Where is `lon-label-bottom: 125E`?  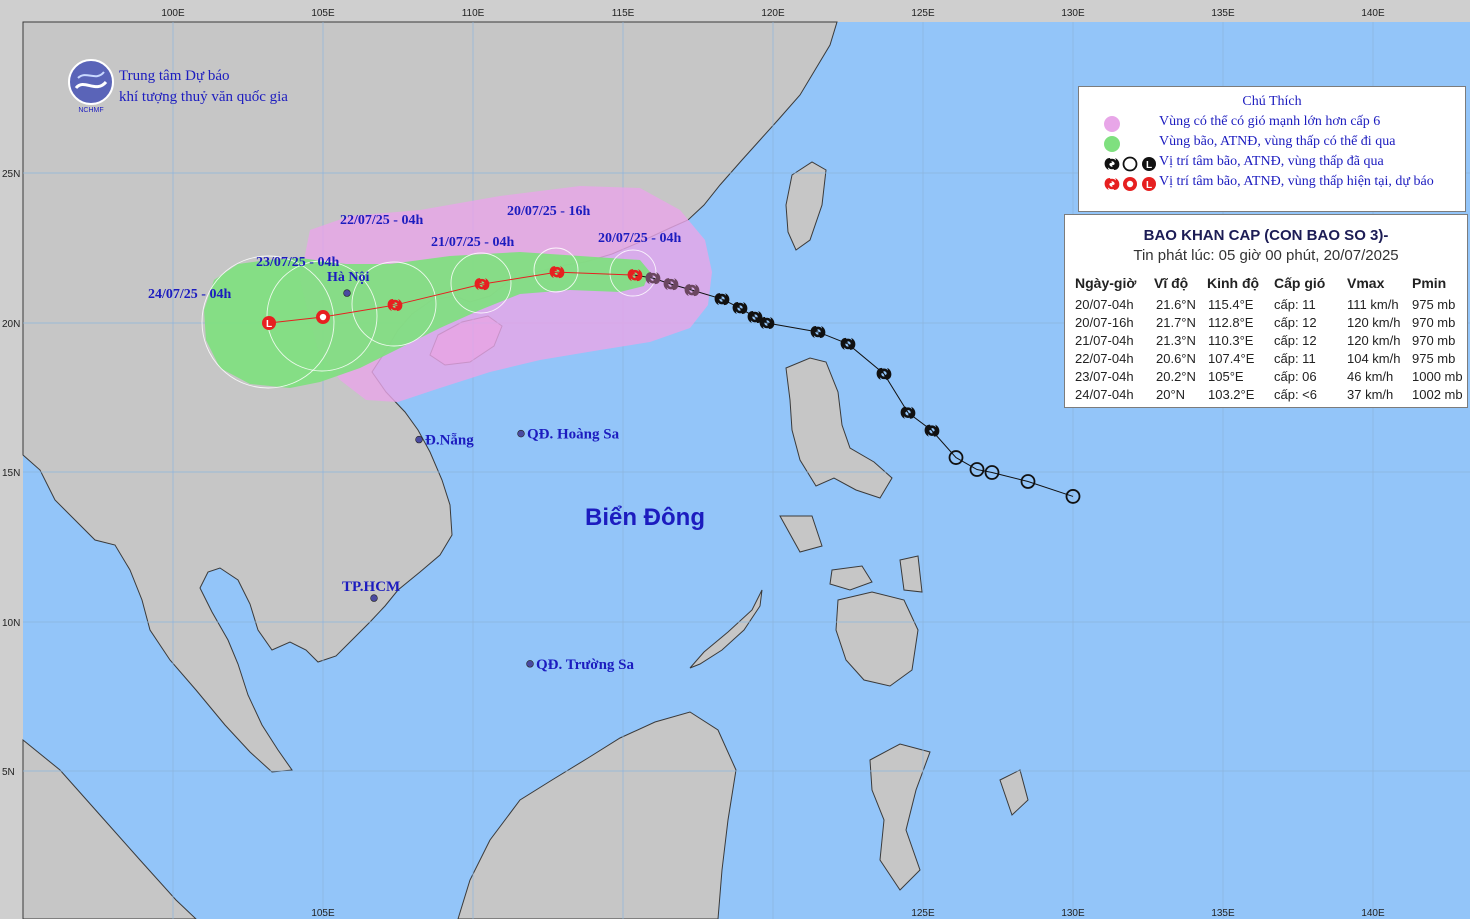
lon-label-bottom: 125E is located at coordinates (923, 913).